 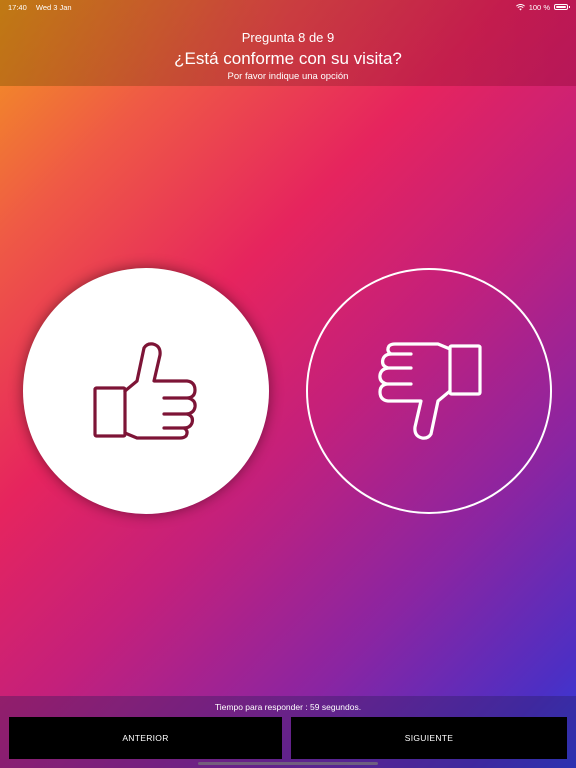 I want to click on battery-fill, so click(x=561, y=7).